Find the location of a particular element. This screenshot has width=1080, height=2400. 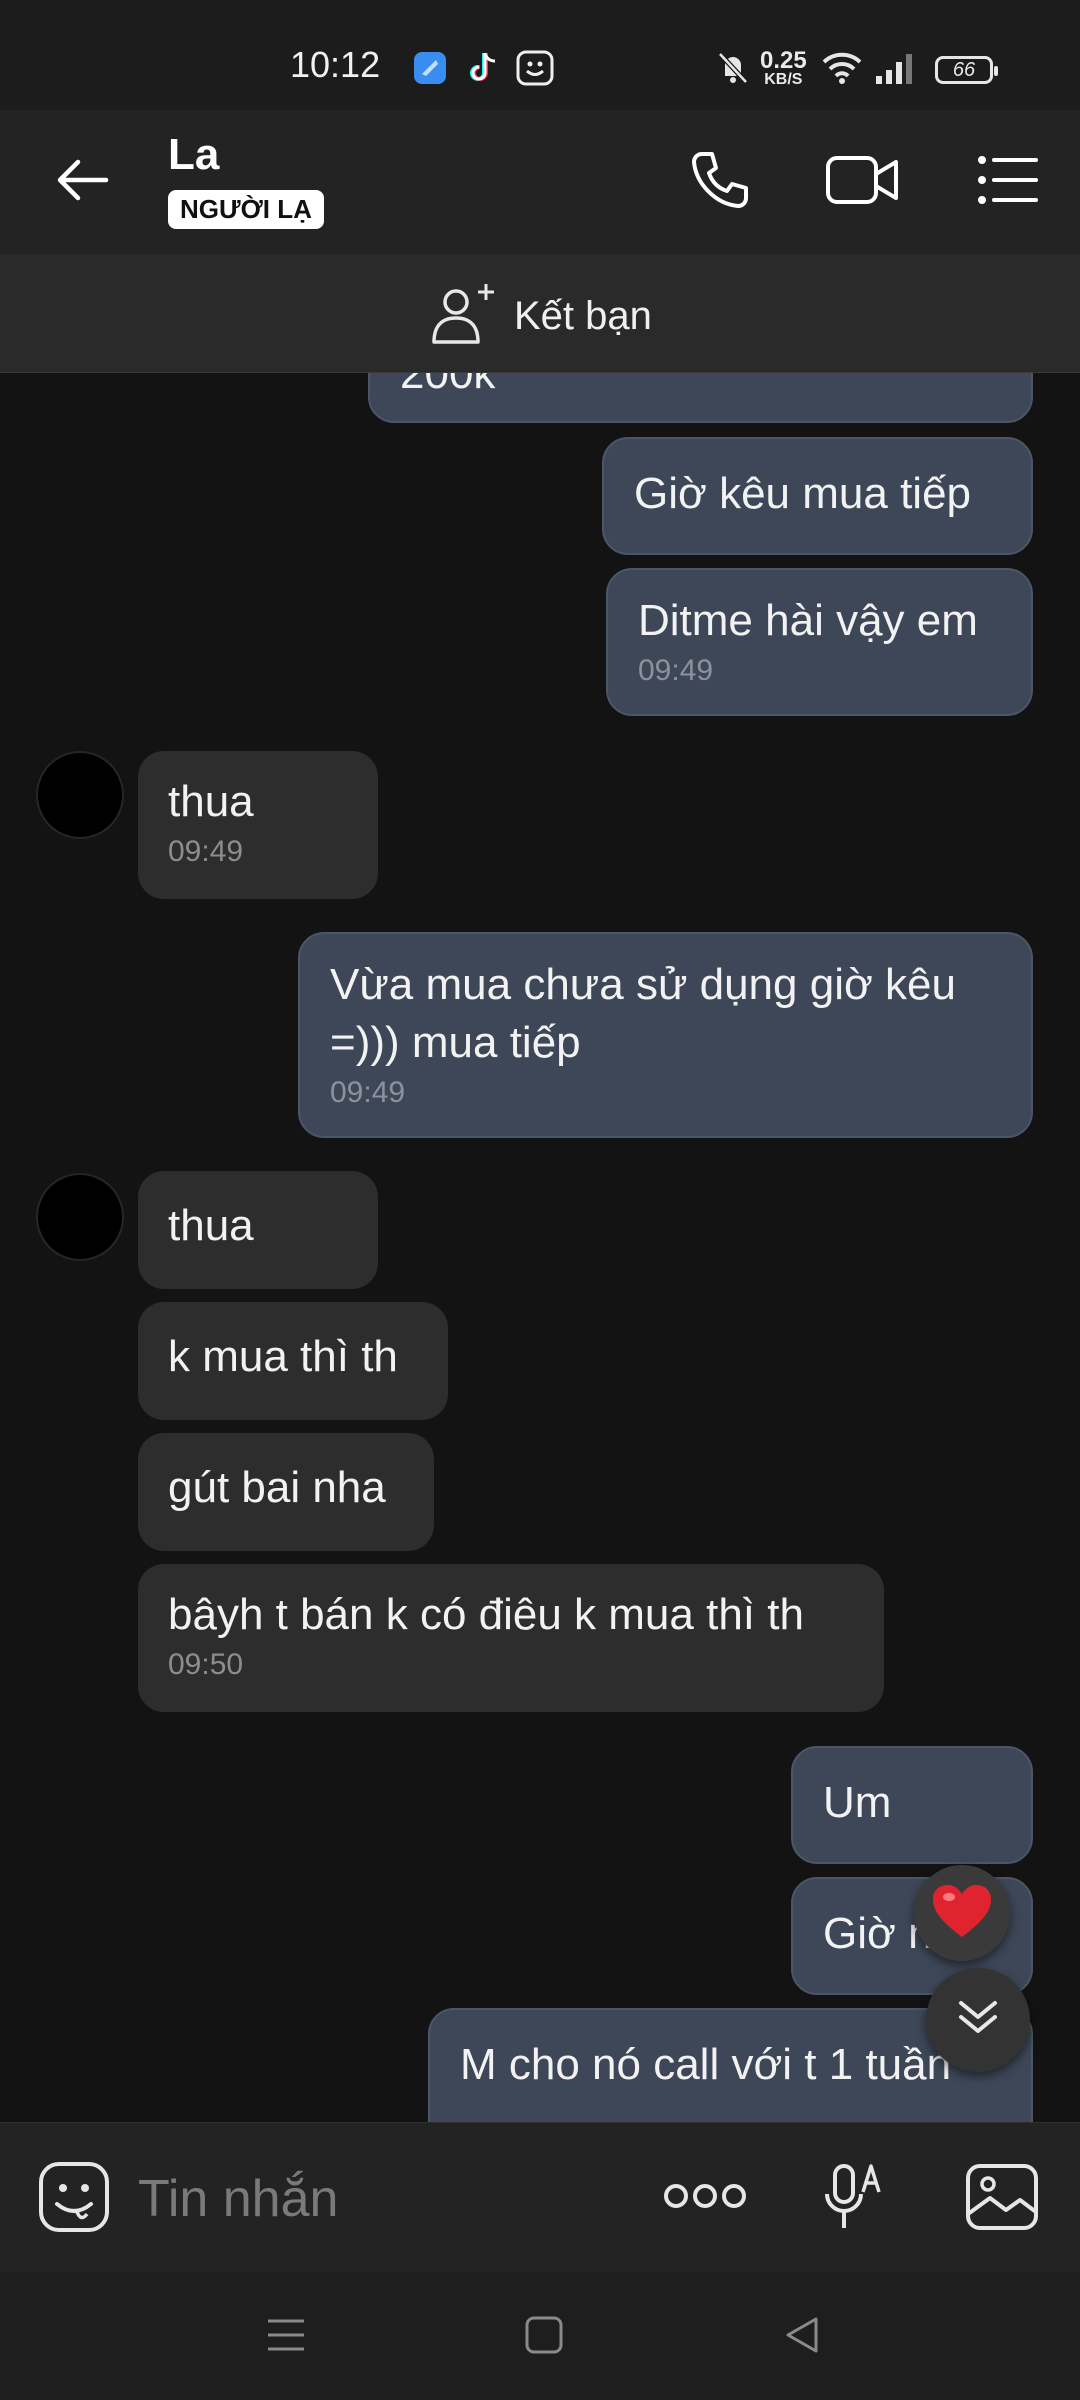

message-bubble-out: Um is located at coordinates (912, 1805).